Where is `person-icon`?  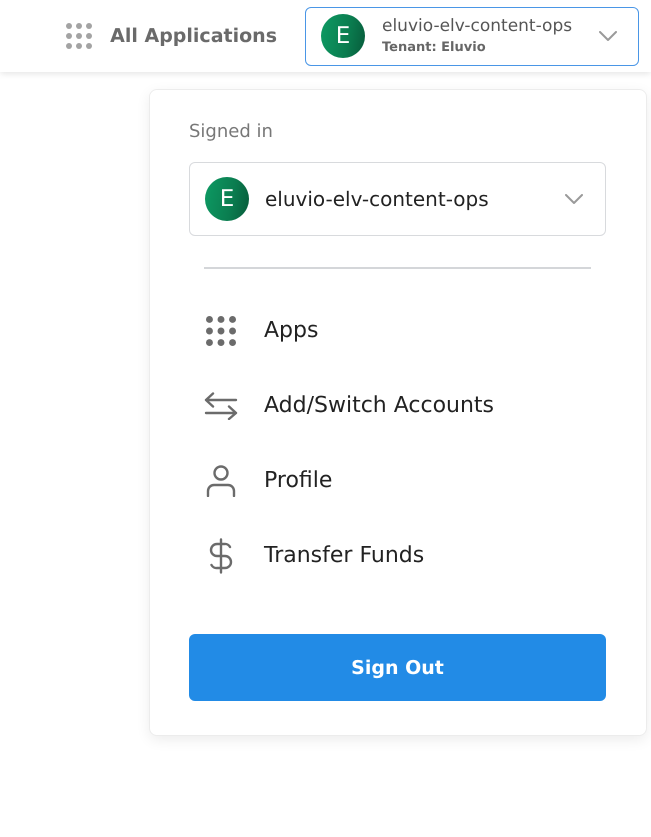
person-icon is located at coordinates (221, 480).